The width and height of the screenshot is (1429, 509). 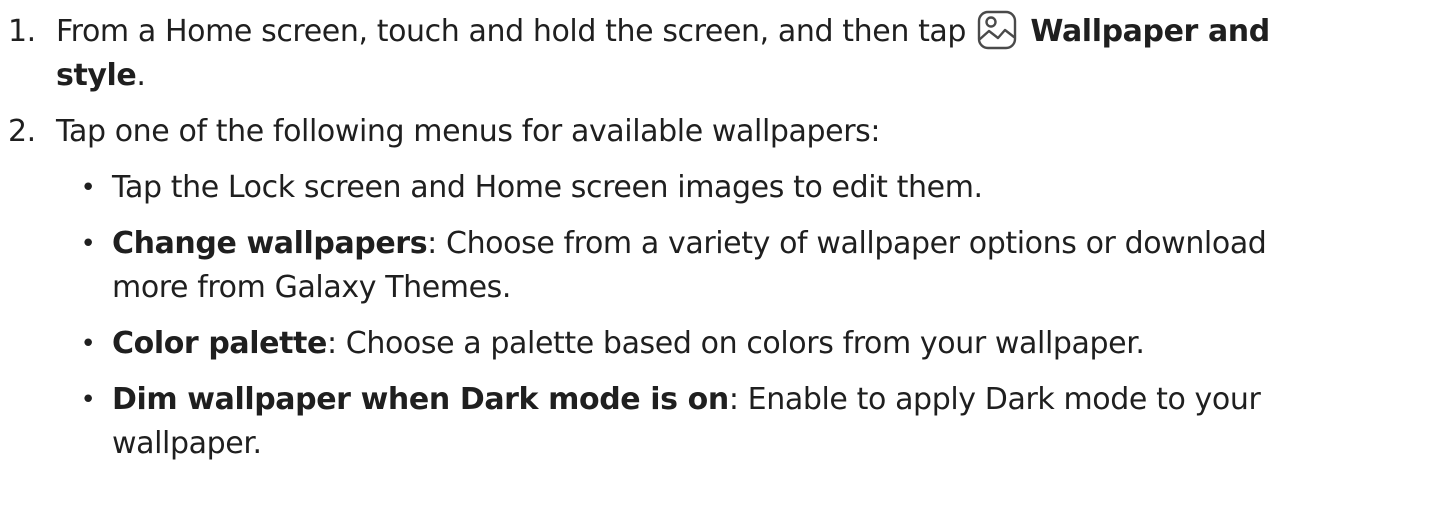 What do you see at coordinates (994, 399) in the screenshot?
I see `dim-wallpaper-desc: : Enable to apply Dark mode to your` at bounding box center [994, 399].